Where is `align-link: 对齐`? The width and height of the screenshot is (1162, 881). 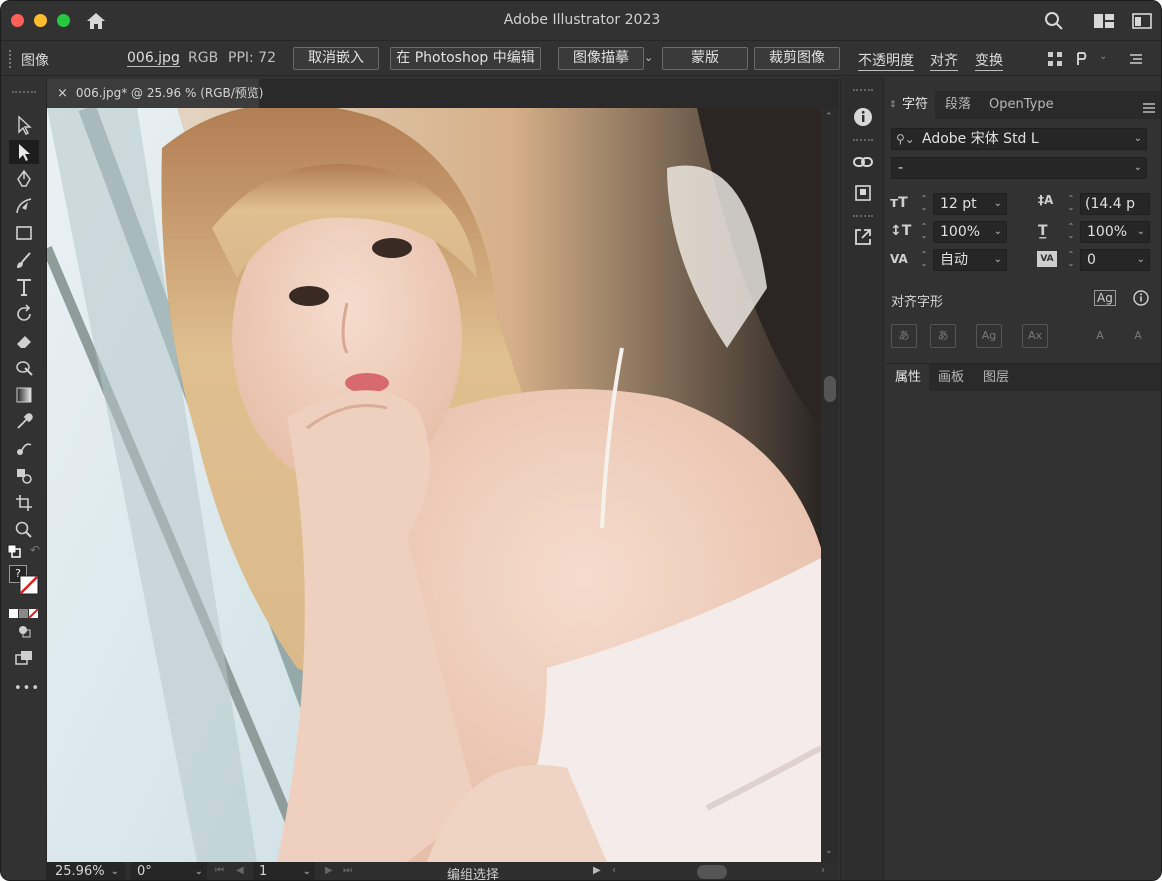 align-link: 对齐 is located at coordinates (944, 60).